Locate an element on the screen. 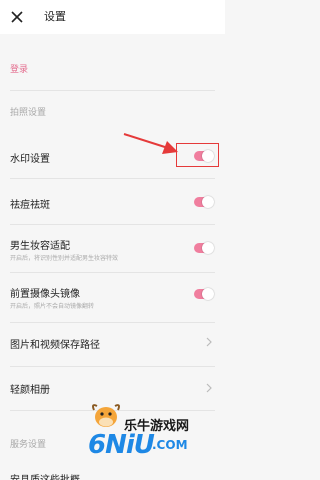 The image size is (320, 480). section-label-service: 服务设置 is located at coordinates (28, 445).